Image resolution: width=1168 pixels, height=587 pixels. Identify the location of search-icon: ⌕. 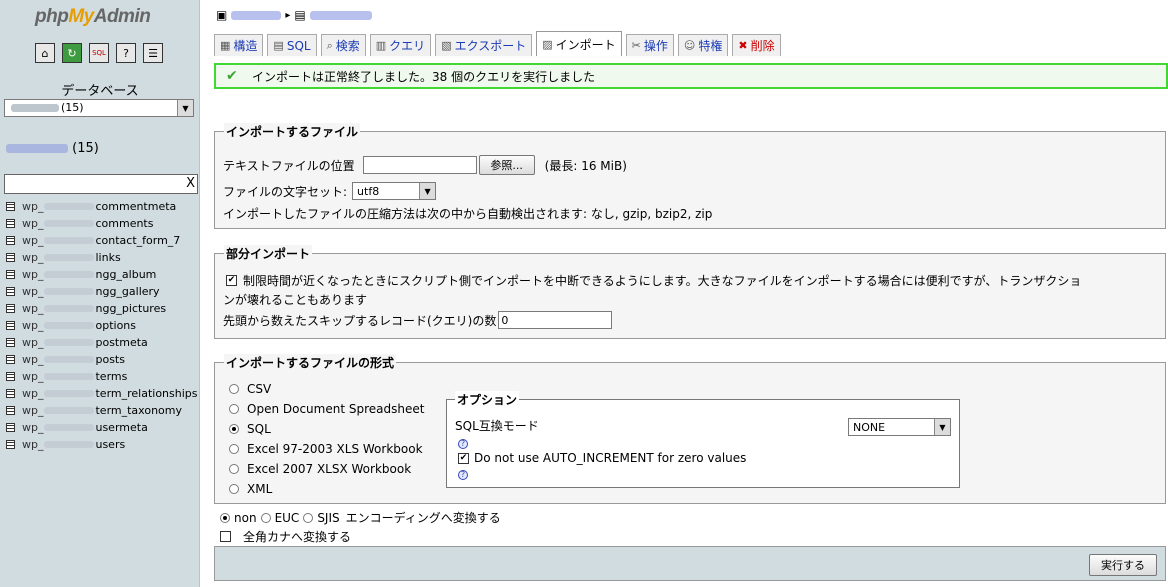
(329, 45).